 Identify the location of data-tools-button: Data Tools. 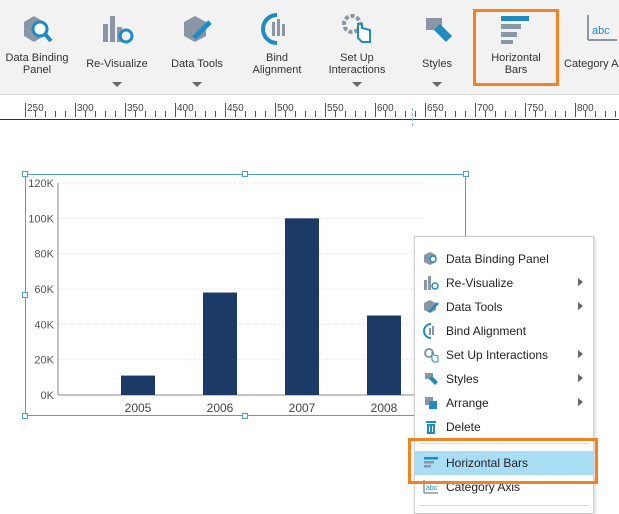
(197, 48).